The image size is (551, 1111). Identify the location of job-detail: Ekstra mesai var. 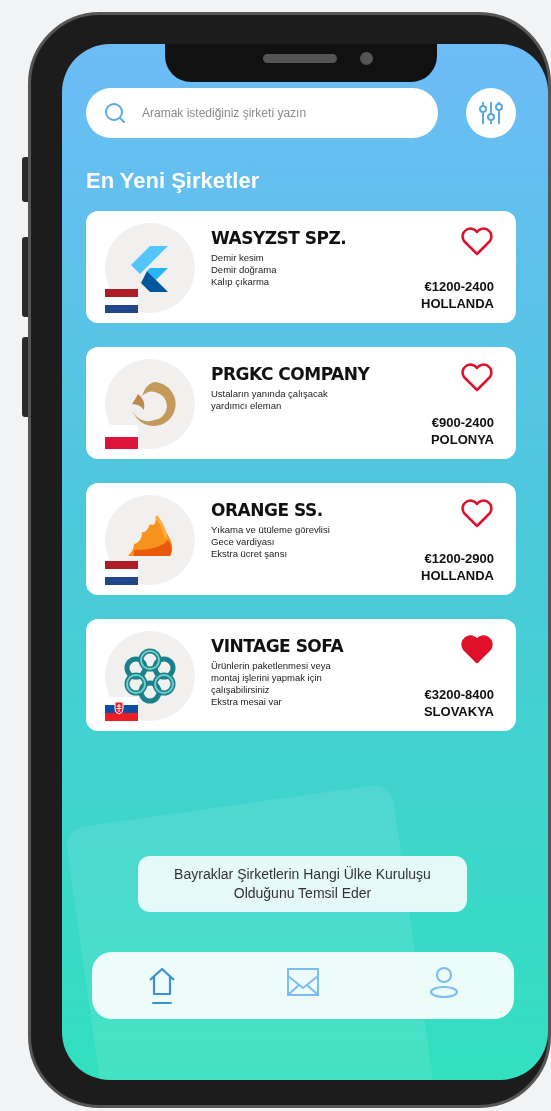
(247, 702).